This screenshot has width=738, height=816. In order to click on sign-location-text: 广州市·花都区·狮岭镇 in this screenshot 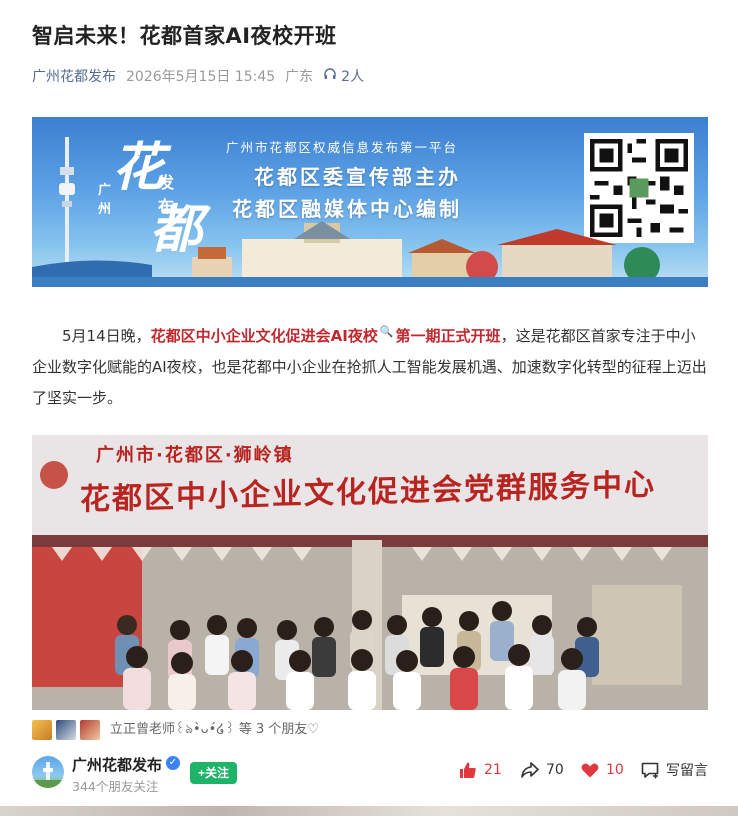, I will do `click(195, 455)`.